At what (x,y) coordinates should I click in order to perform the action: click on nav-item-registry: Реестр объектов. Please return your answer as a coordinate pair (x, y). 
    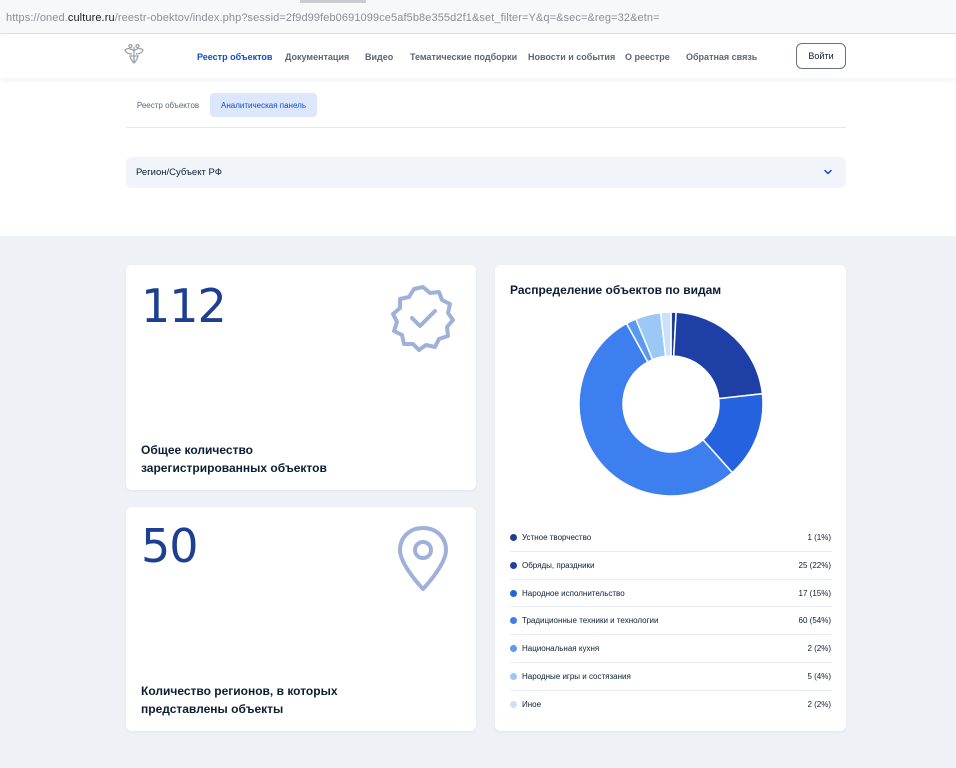
    Looking at the image, I should click on (234, 57).